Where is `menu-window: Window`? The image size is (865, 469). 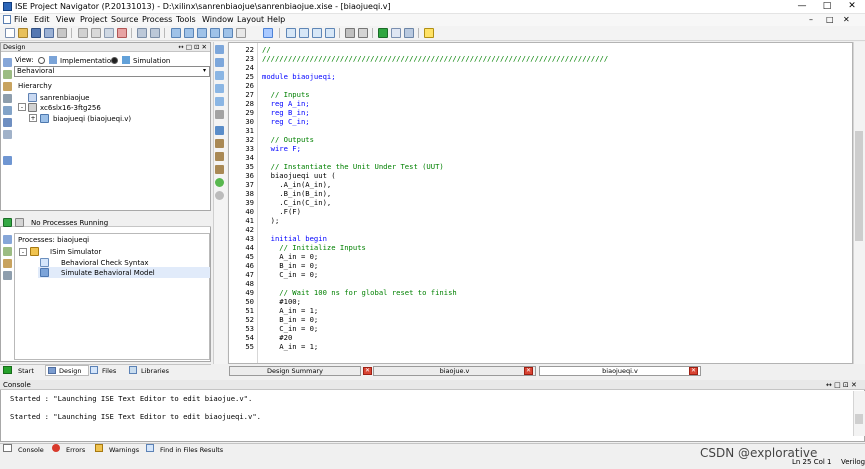 menu-window: Window is located at coordinates (218, 19).